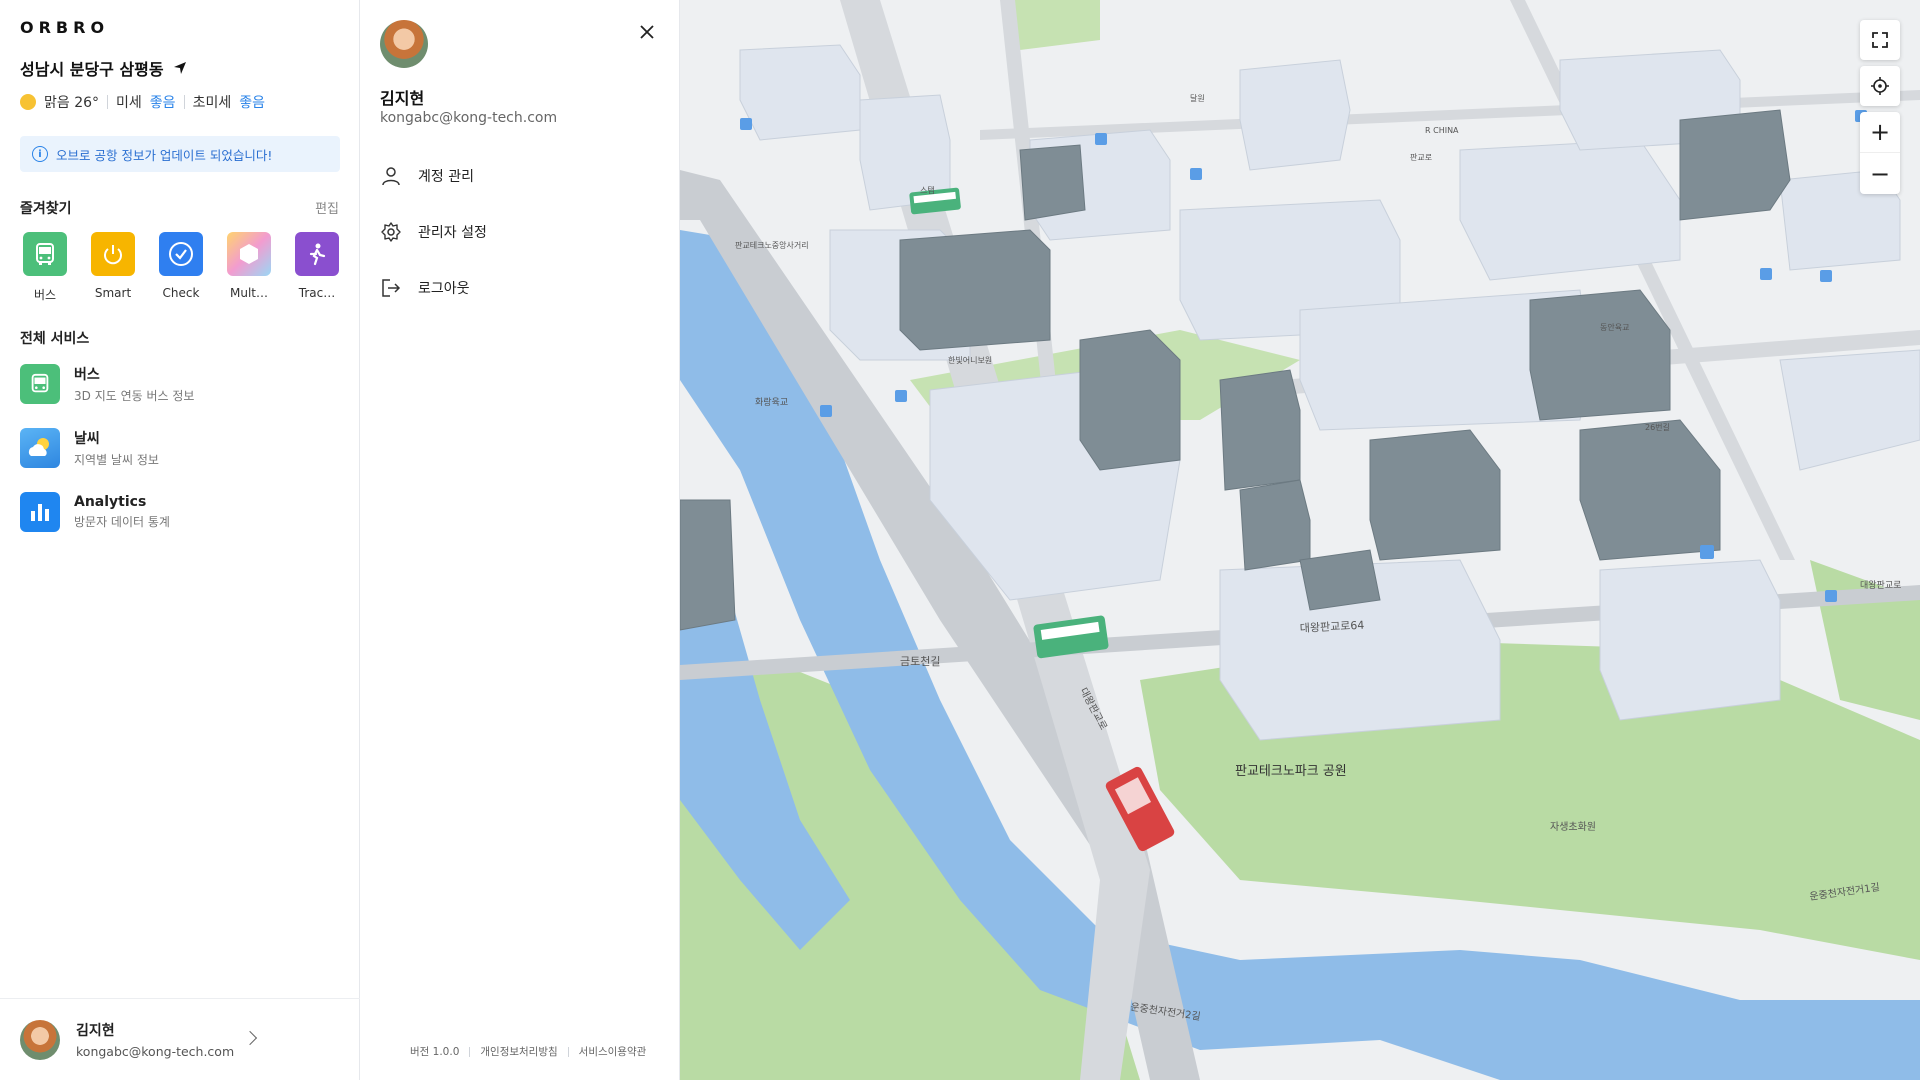 The image size is (1920, 1080). What do you see at coordinates (40, 448) in the screenshot?
I see `weather-icon` at bounding box center [40, 448].